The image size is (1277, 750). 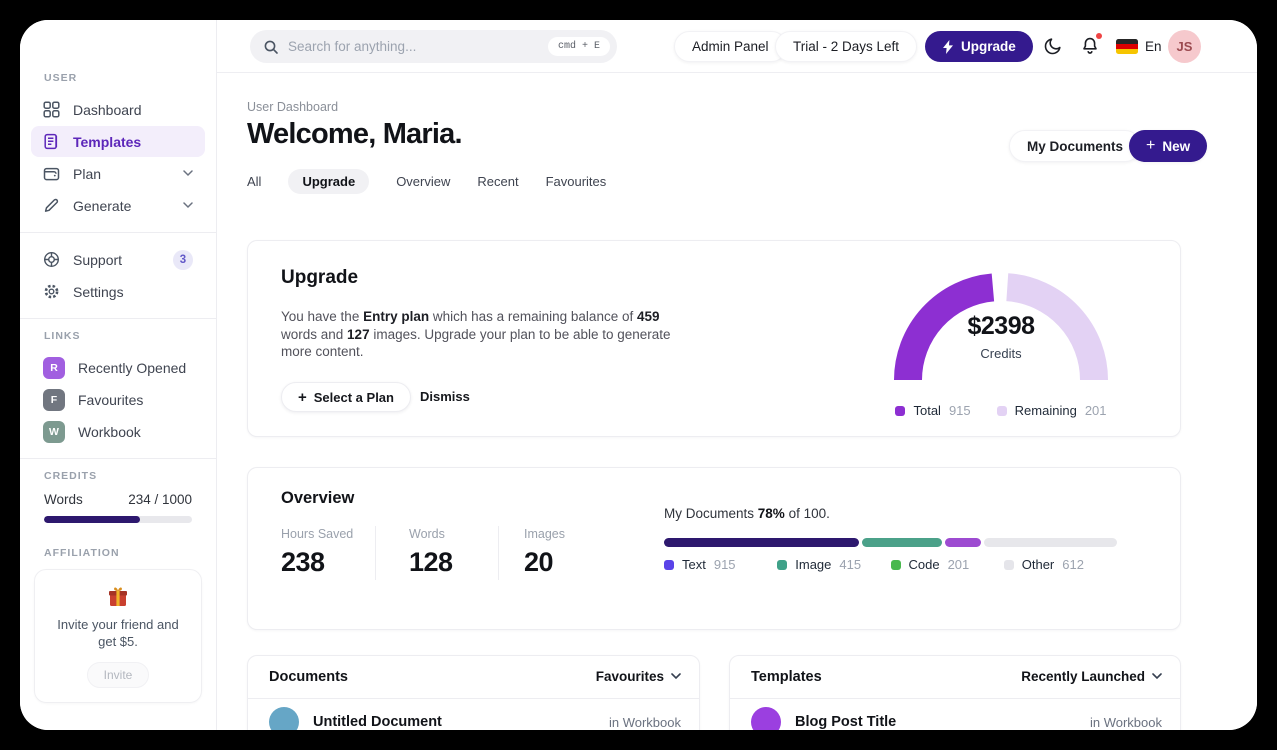 I want to click on upgrade-button-label: Upgrade, so click(x=988, y=46).